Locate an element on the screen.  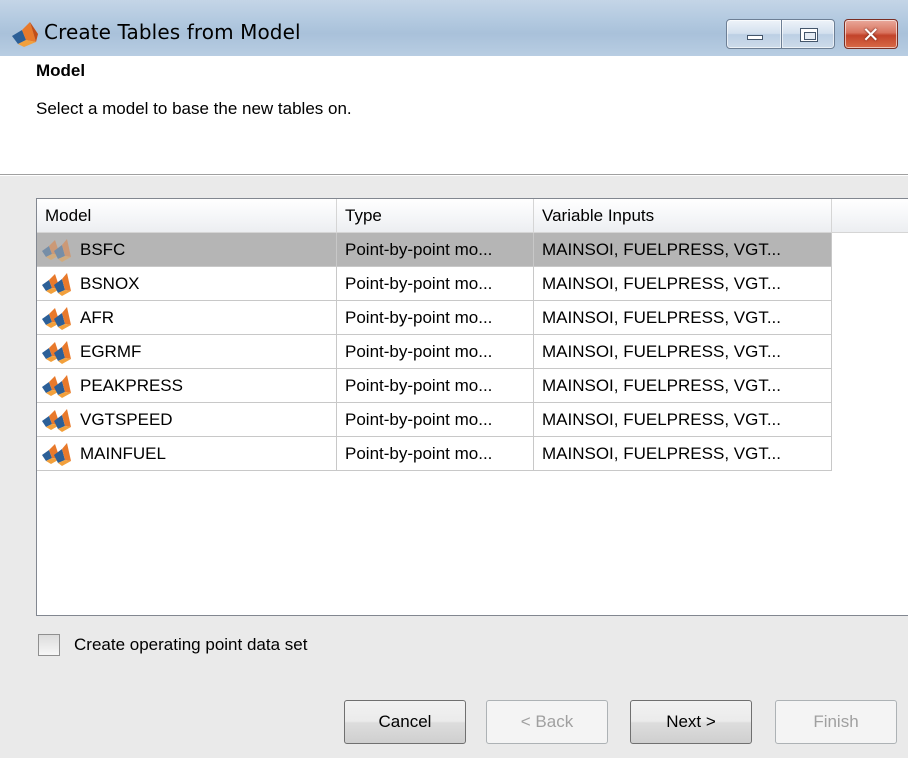
column-header-type: Type is located at coordinates (435, 216).